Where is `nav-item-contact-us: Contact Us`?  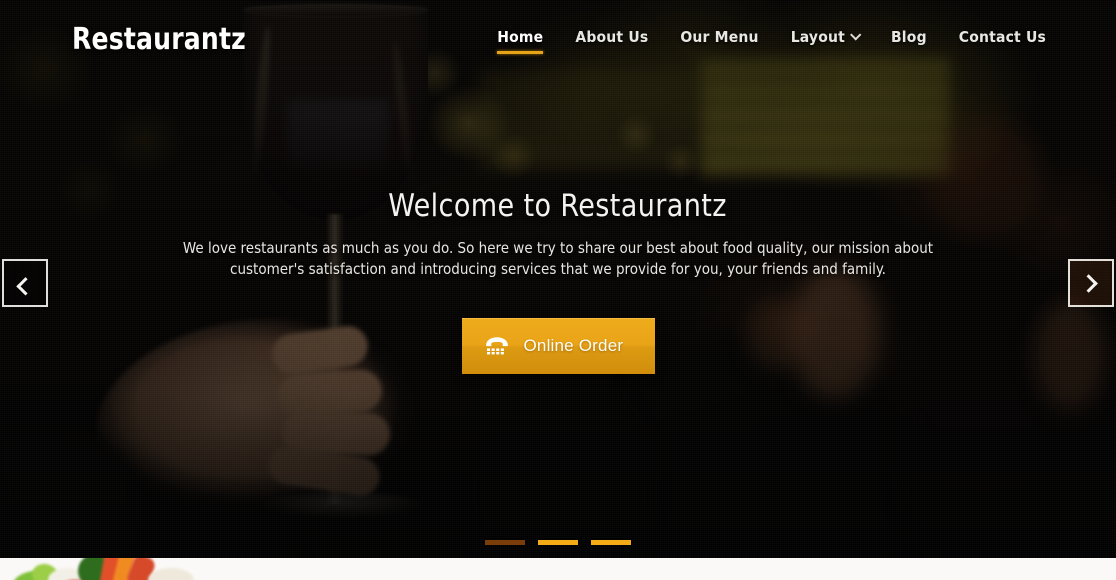
nav-item-contact-us: Contact Us is located at coordinates (1002, 42).